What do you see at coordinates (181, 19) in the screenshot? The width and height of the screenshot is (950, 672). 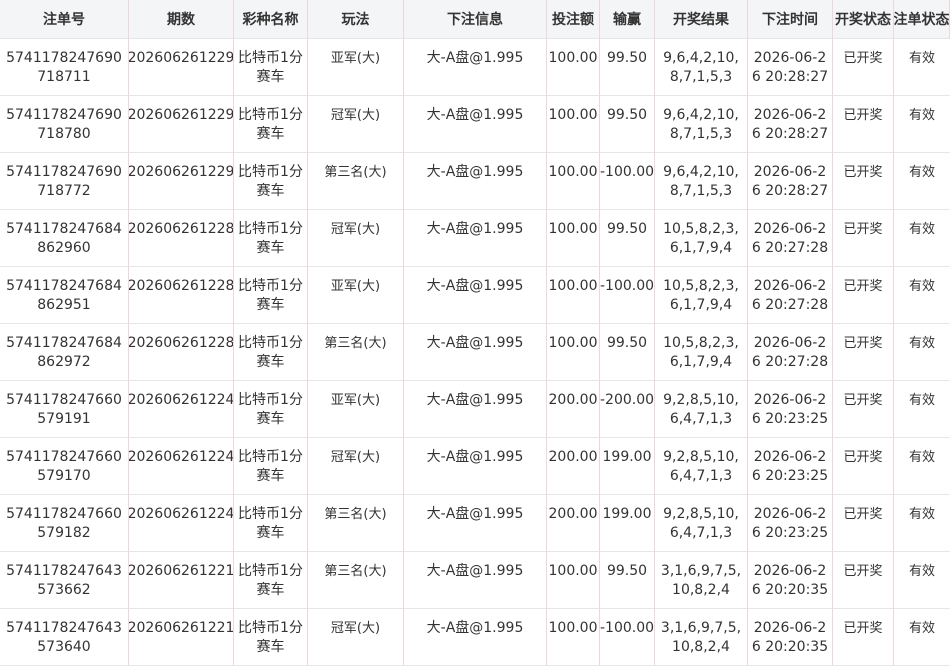 I see `header-issue: 期数` at bounding box center [181, 19].